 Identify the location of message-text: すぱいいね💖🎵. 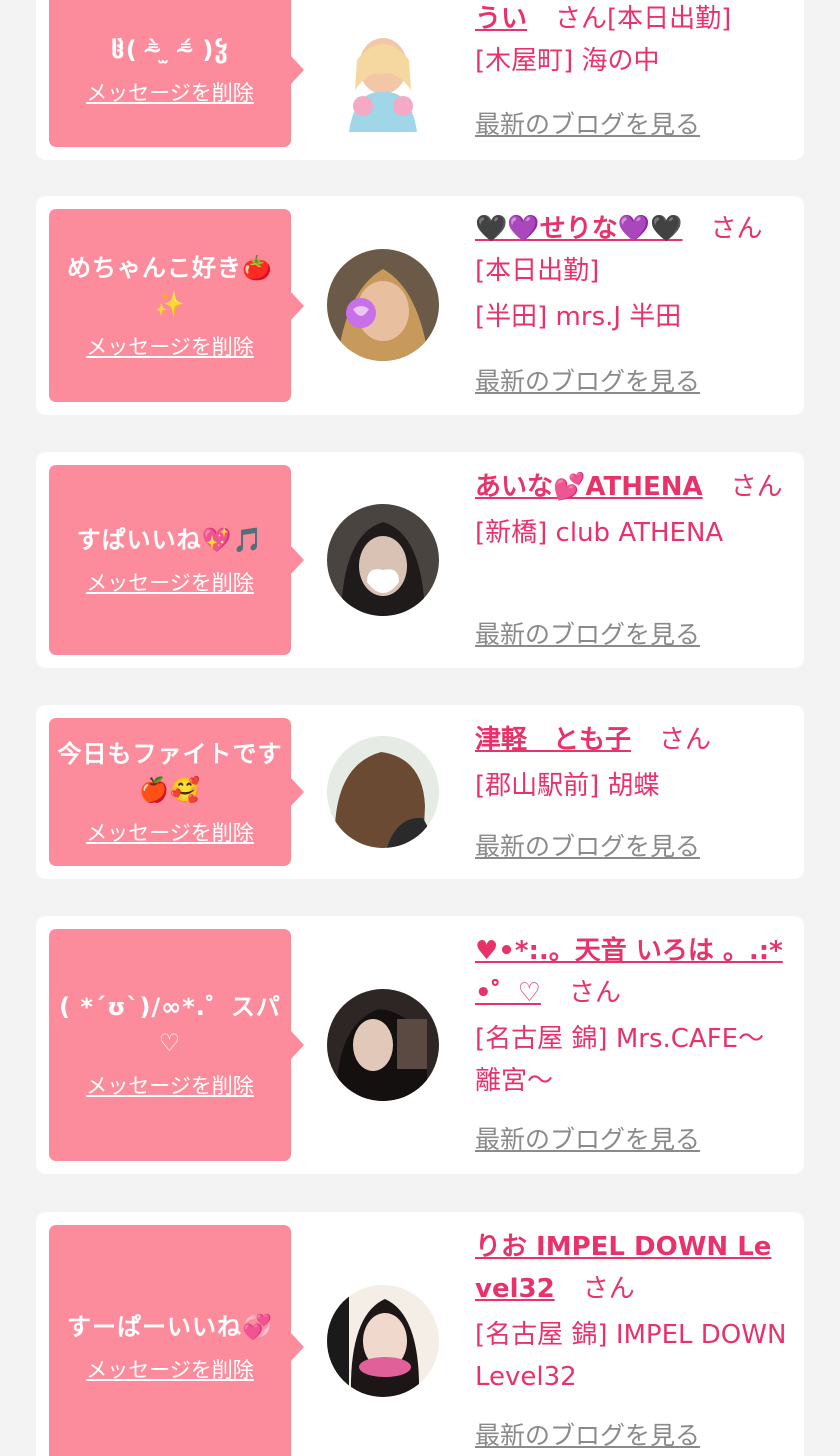
(170, 540).